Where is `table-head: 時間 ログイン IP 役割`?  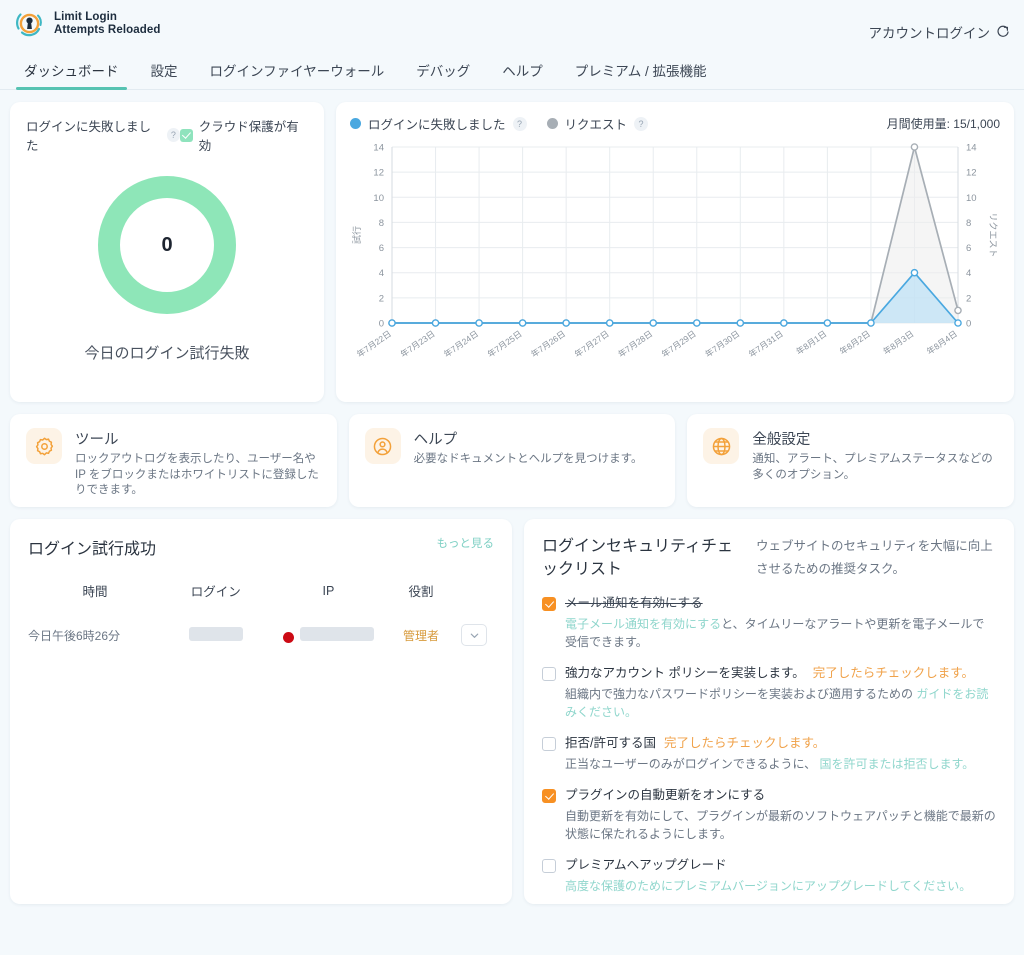
table-head: 時間 ログイン IP 役割 is located at coordinates (261, 597).